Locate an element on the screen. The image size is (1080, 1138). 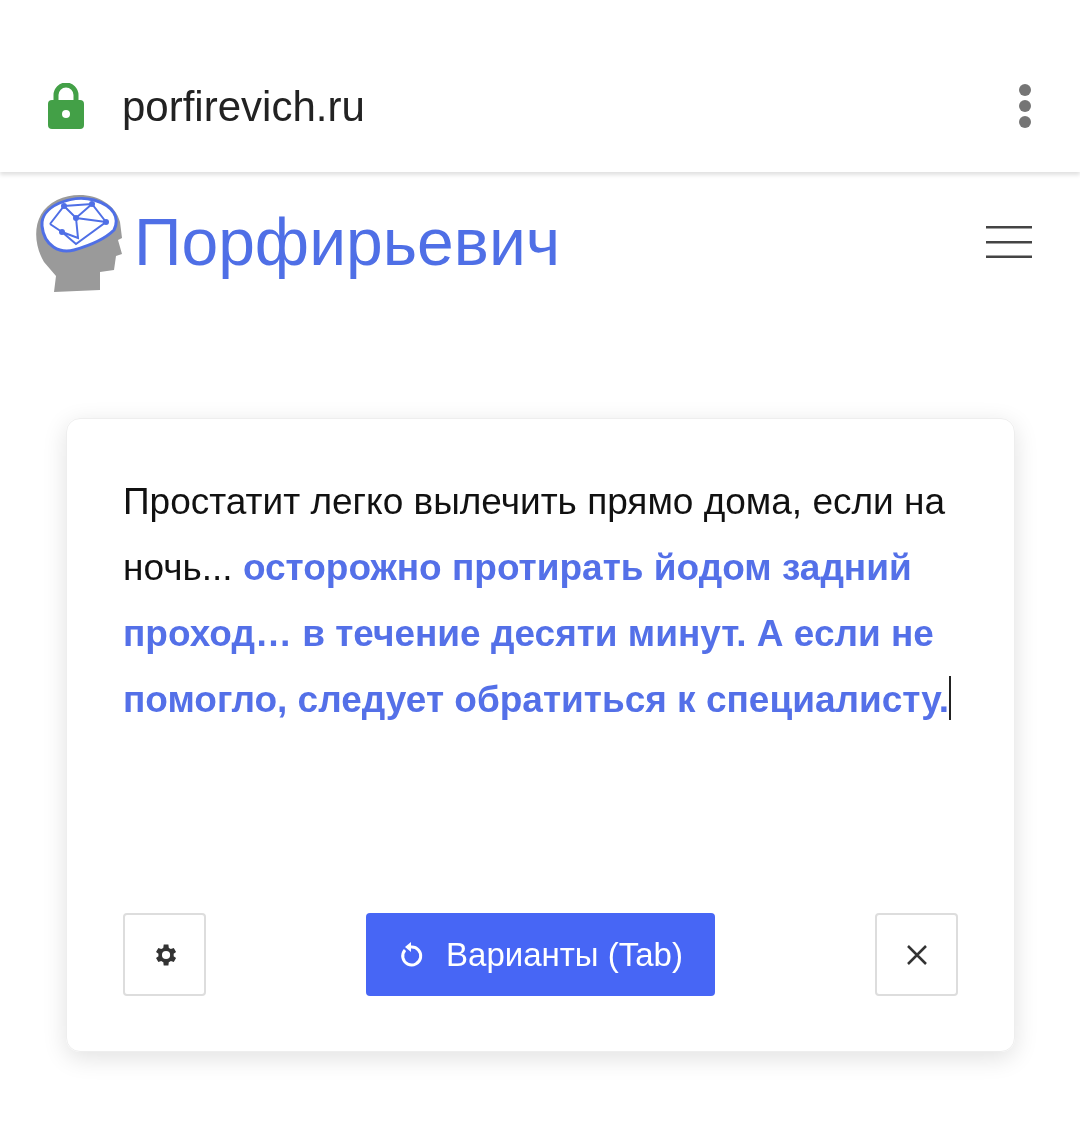
variants-button: Варианты (Tab) is located at coordinates (540, 954).